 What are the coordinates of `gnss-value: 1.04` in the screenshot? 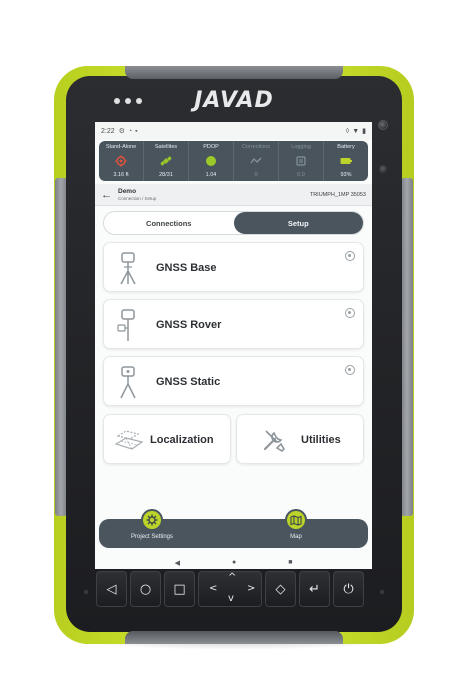 It's located at (211, 175).